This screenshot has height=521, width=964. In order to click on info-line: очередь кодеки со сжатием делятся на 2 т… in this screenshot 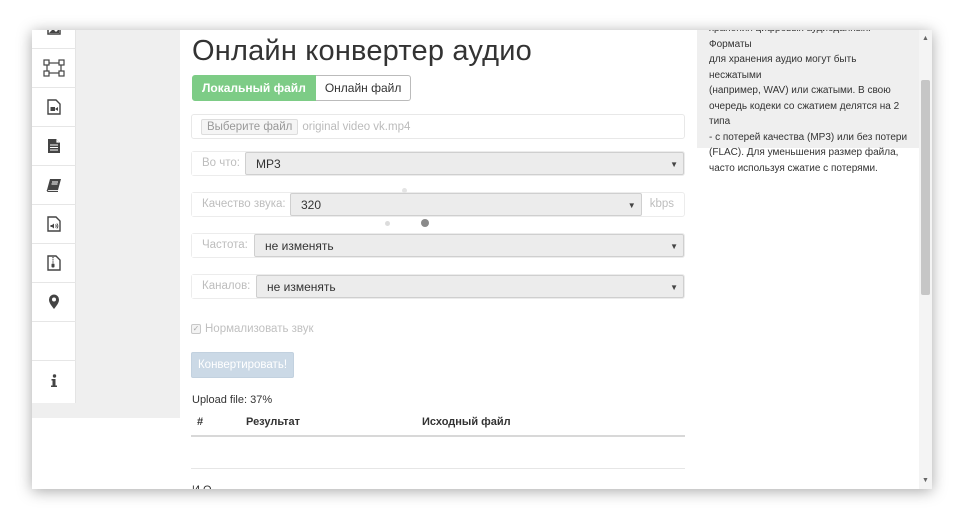, I will do `click(804, 114)`.